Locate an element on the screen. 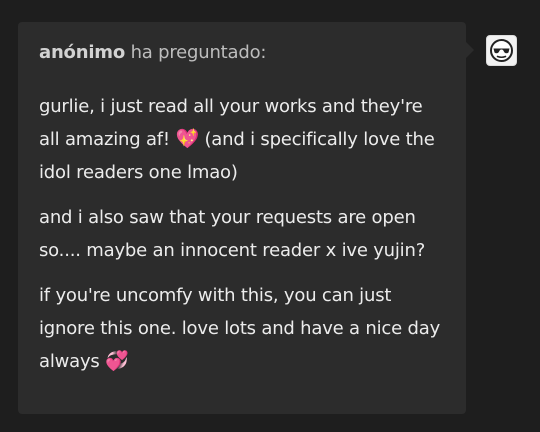  anonymous-avatar-glyph is located at coordinates (501, 50).